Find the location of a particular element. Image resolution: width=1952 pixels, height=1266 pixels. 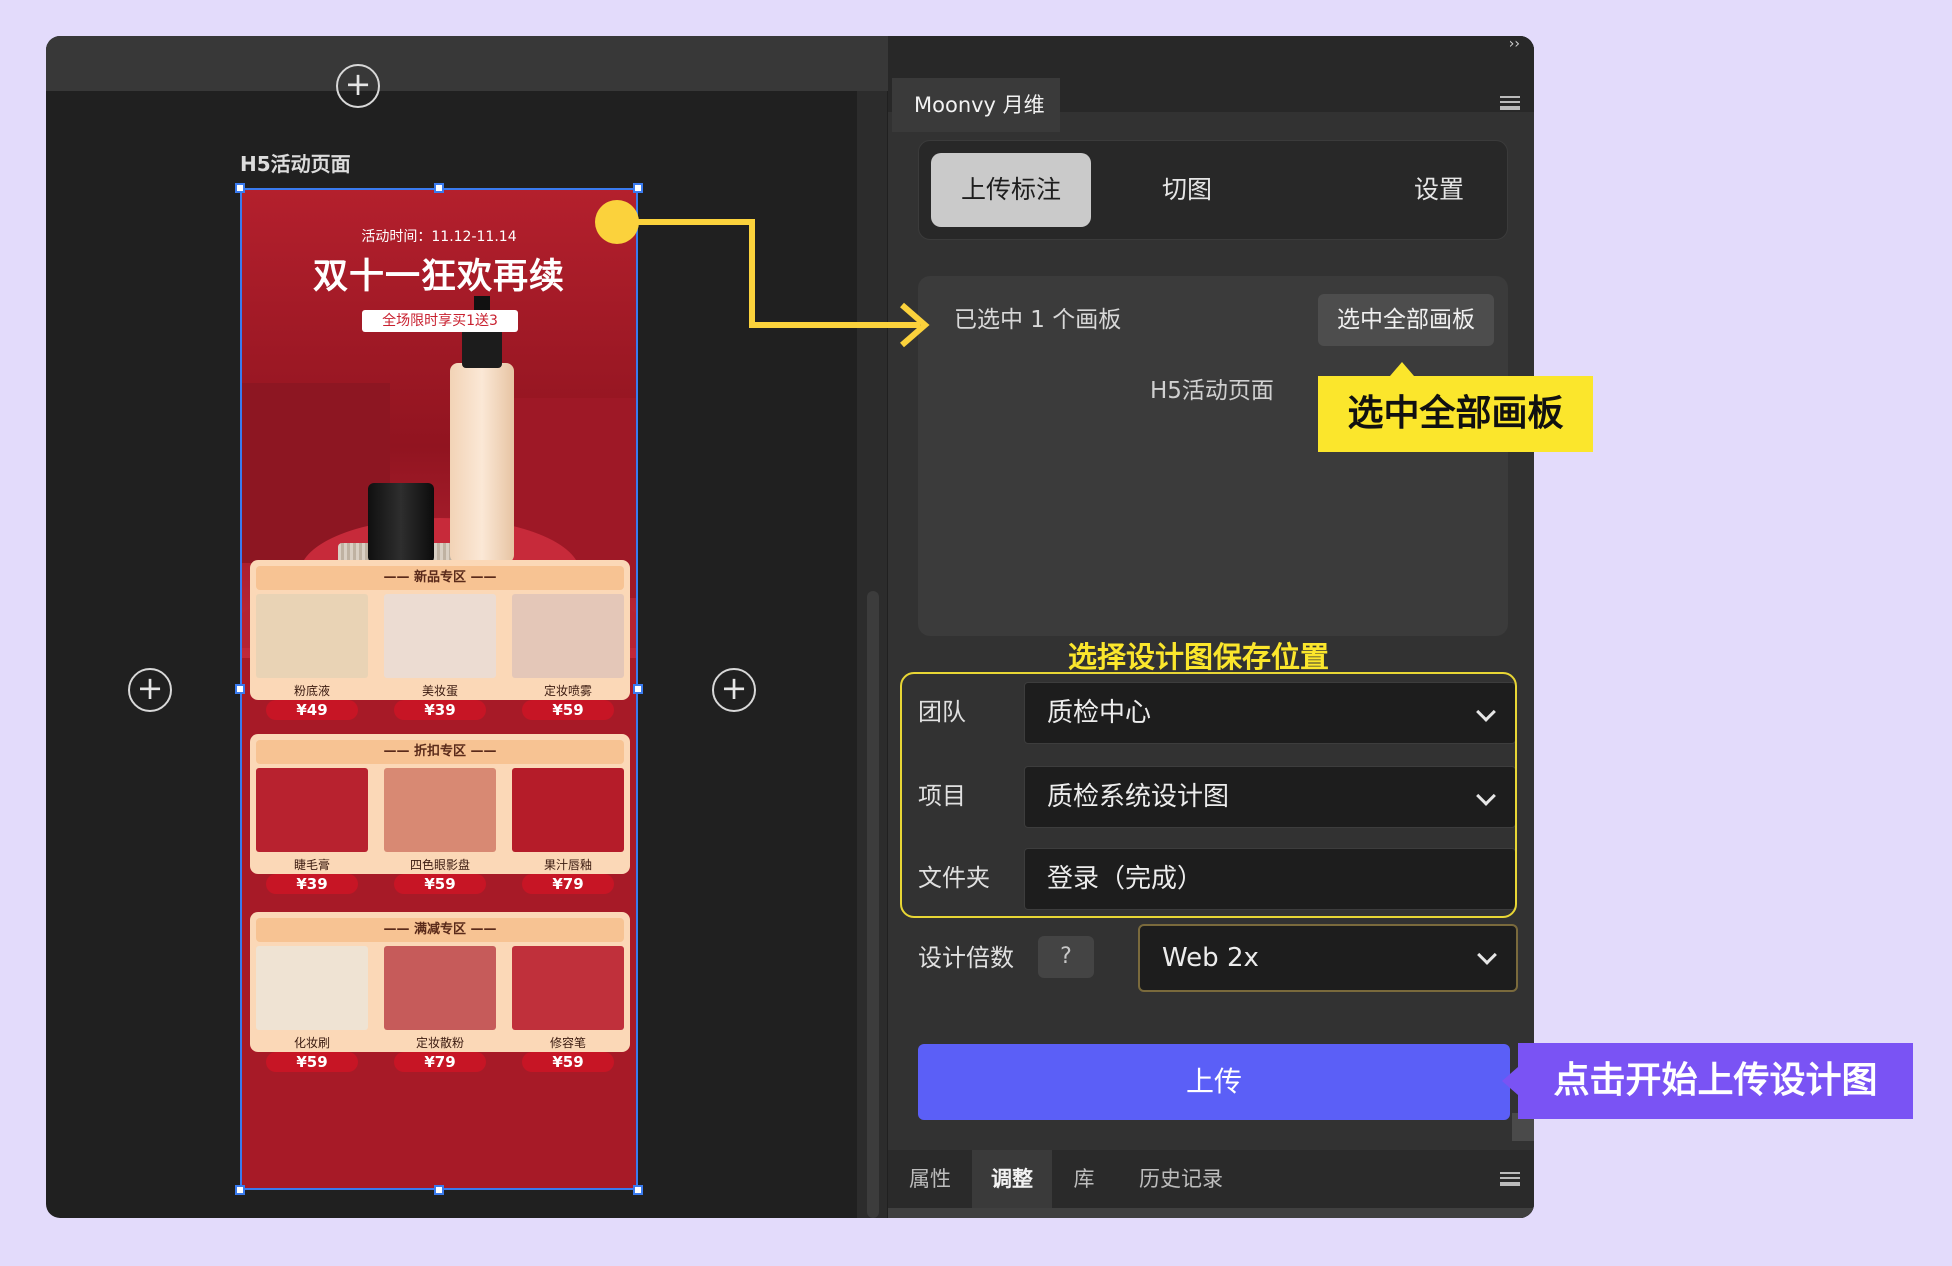

product-name: 美妆蛋 is located at coordinates (439, 691).